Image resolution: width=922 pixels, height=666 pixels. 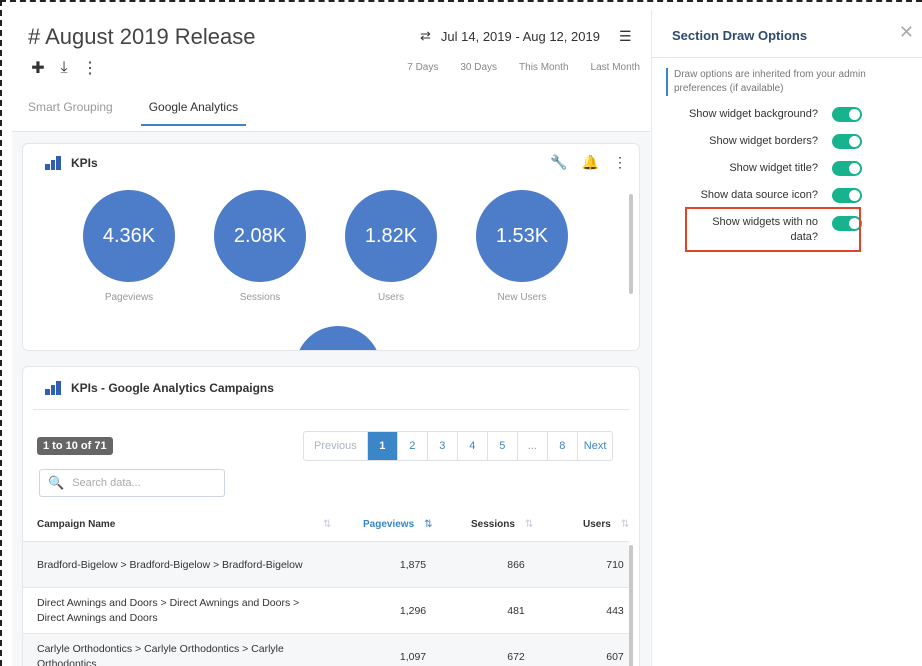 I want to click on close-icon: ✕, so click(x=906, y=32).